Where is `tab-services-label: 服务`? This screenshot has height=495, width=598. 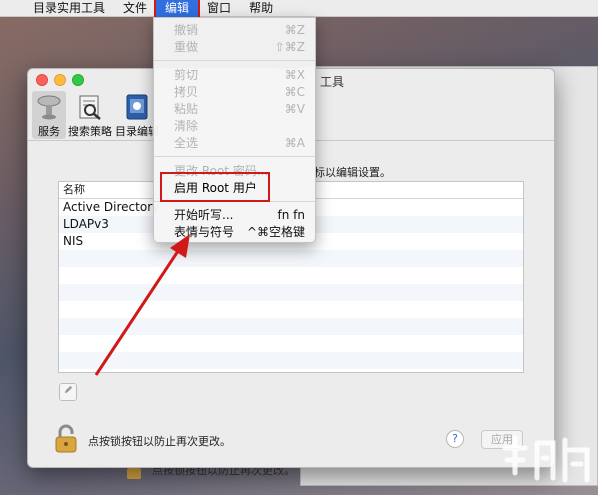 tab-services-label: 服务 is located at coordinates (49, 131).